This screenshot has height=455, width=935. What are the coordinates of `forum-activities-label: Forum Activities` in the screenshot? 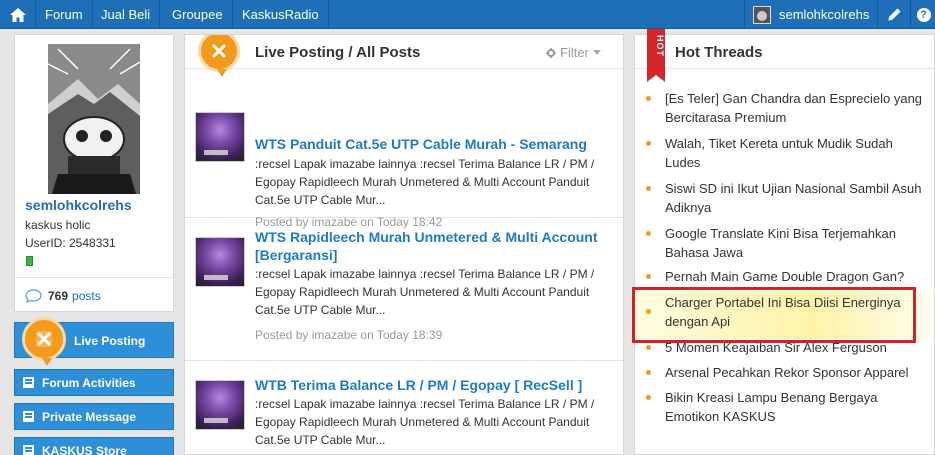 It's located at (89, 382).